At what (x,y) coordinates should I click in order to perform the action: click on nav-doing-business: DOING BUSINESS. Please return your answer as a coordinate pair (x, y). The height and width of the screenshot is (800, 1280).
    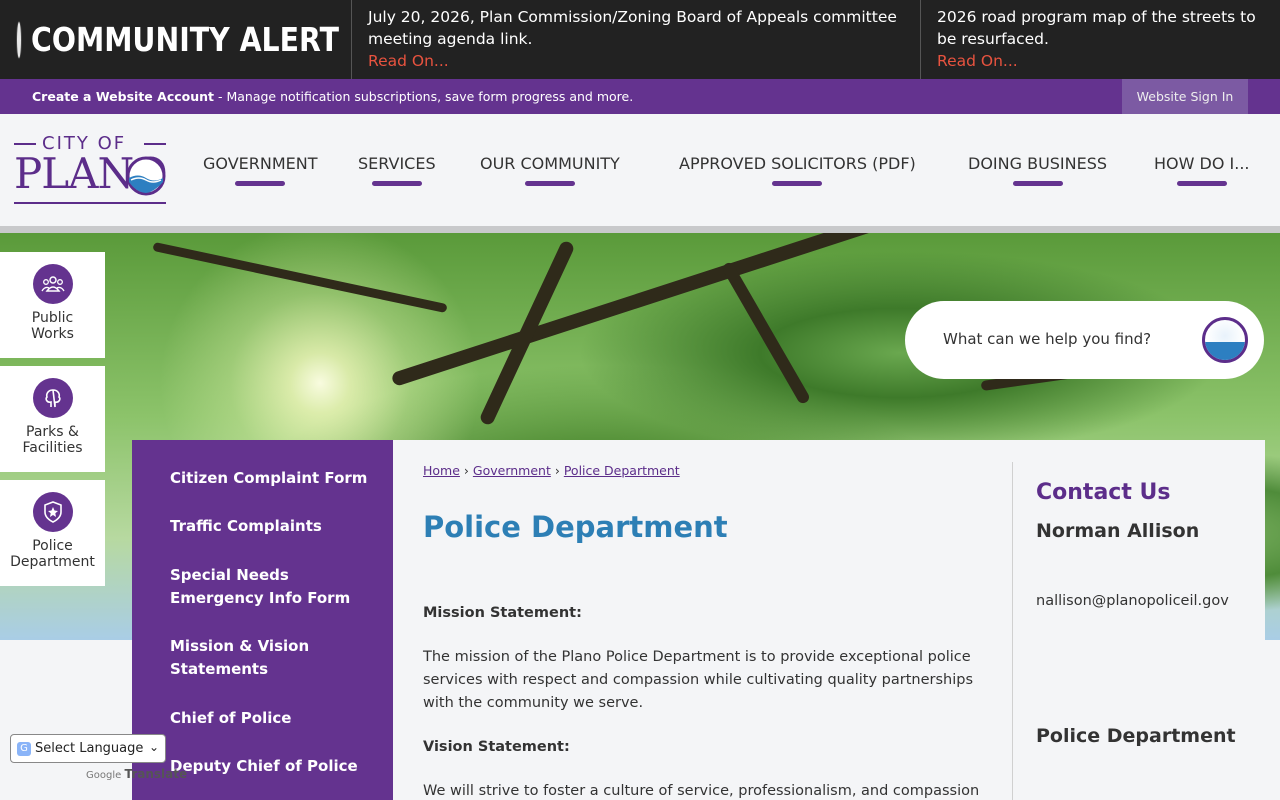
    Looking at the image, I should click on (1037, 170).